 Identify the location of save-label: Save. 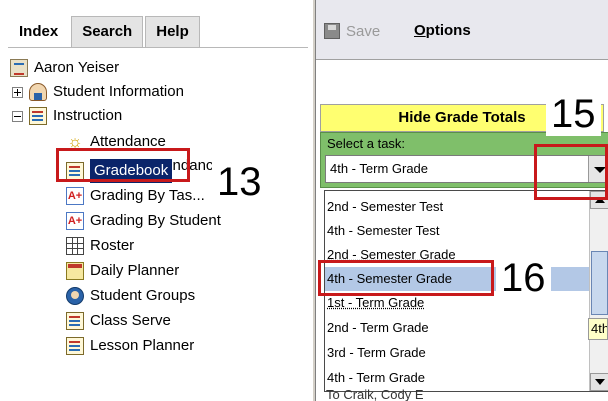
(363, 31).